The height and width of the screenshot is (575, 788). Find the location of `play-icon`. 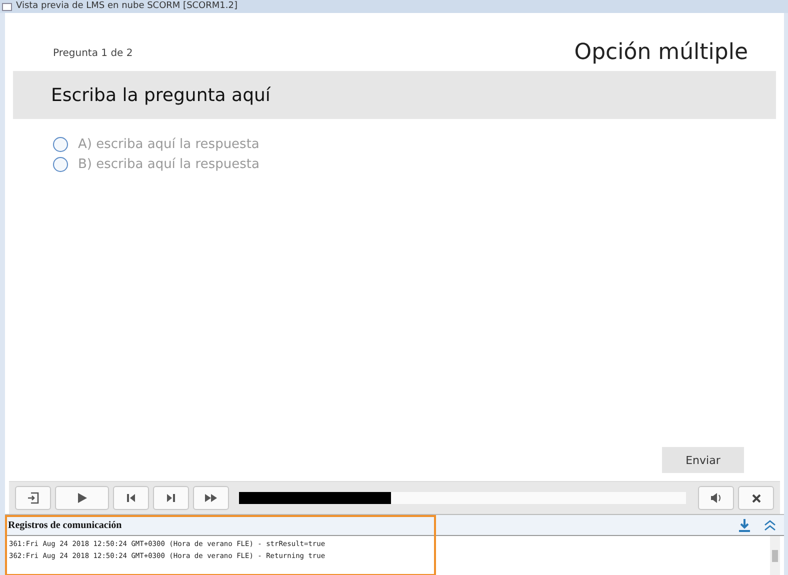

play-icon is located at coordinates (82, 498).